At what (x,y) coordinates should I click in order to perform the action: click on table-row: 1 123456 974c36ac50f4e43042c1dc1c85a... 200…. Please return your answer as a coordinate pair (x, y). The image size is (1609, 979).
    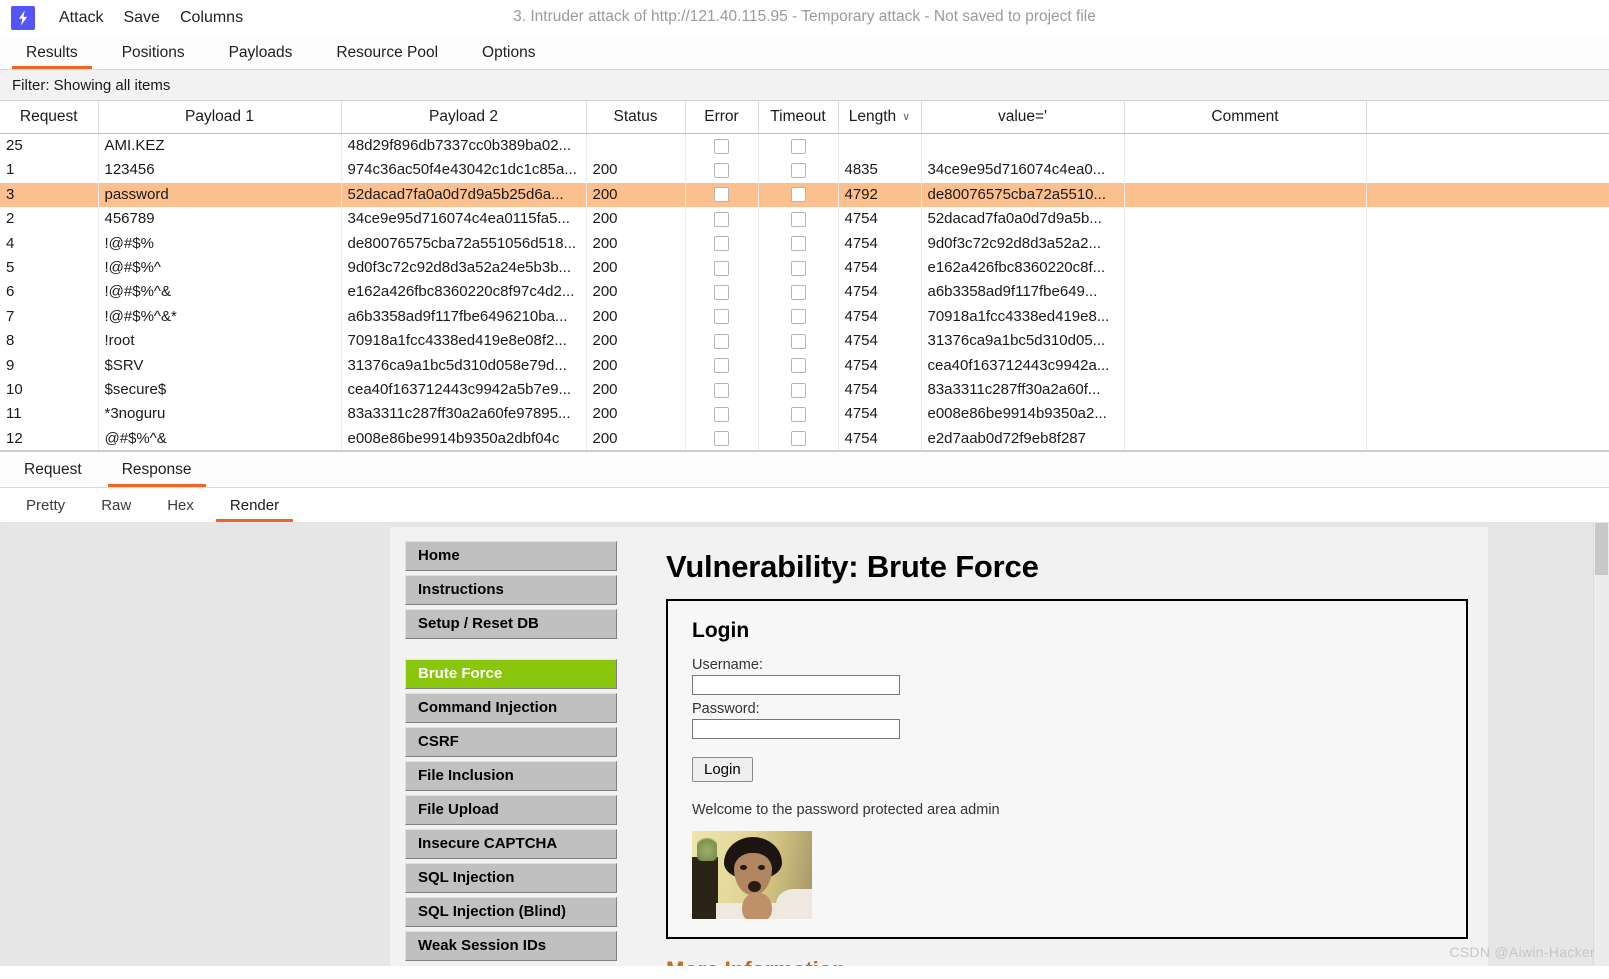
    Looking at the image, I should click on (804, 170).